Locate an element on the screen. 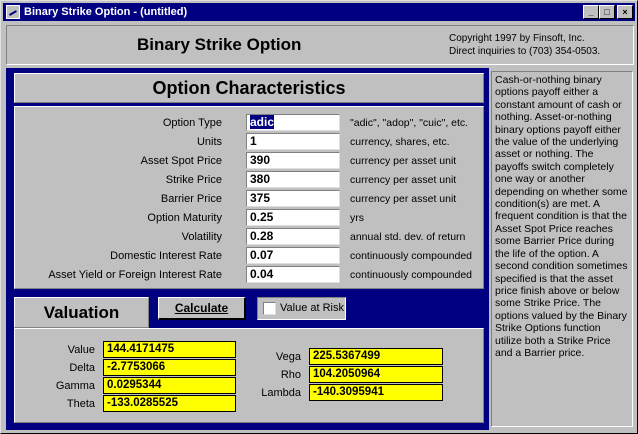 The width and height of the screenshot is (638, 434). value-output: 144.4171475 is located at coordinates (169, 349).